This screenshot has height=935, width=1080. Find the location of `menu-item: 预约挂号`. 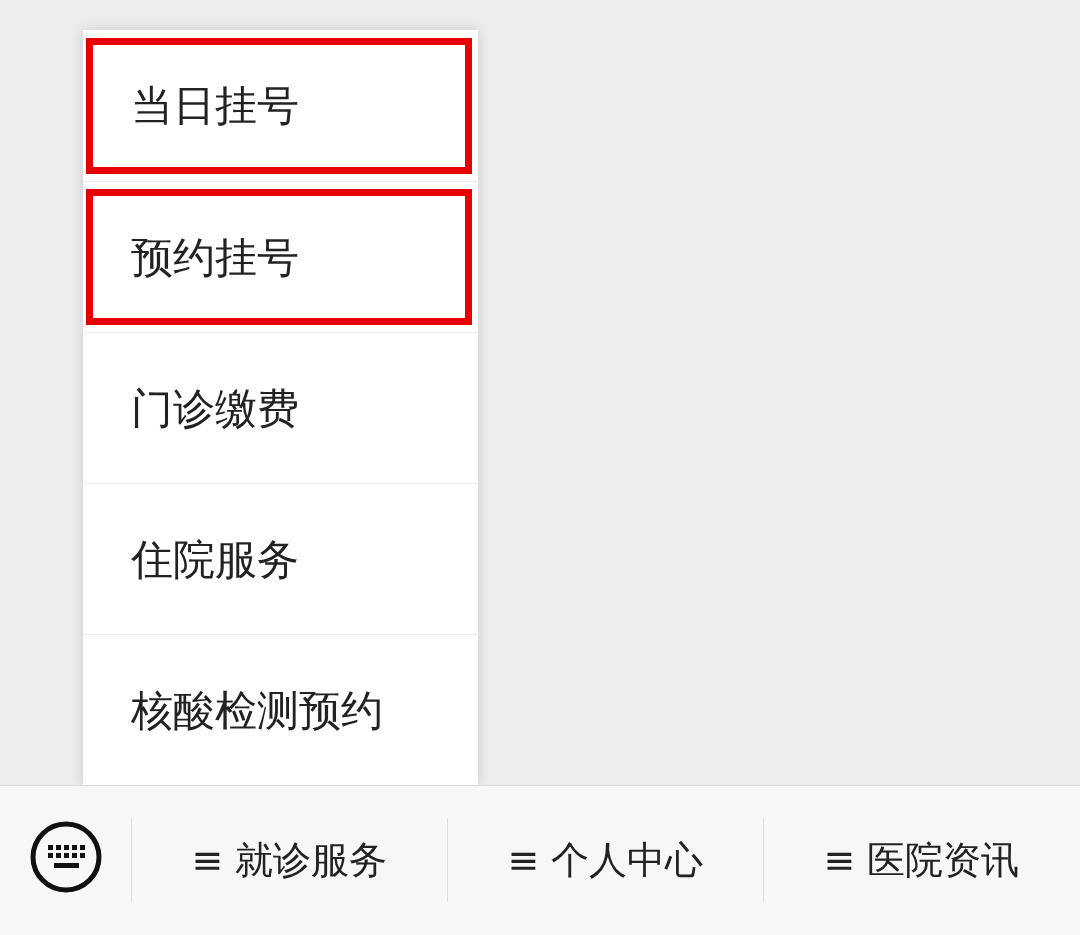

menu-item: 预约挂号 is located at coordinates (279, 257).